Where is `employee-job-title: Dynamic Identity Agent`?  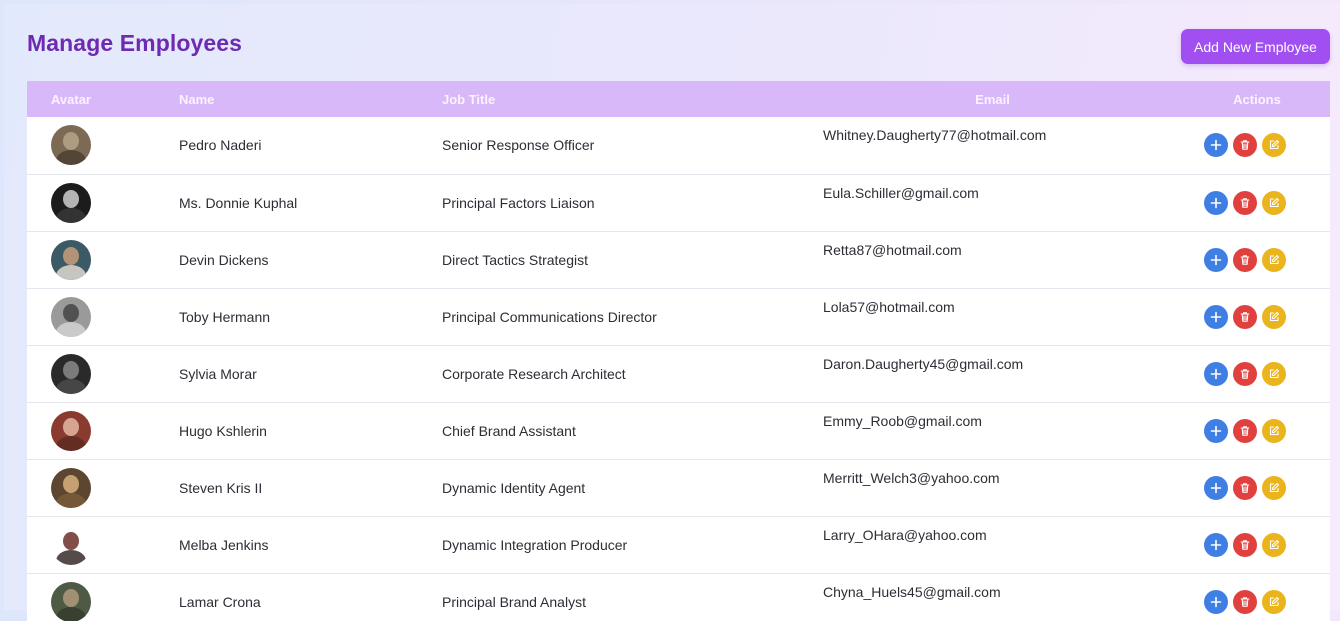 employee-job-title: Dynamic Identity Agent is located at coordinates (609, 487).